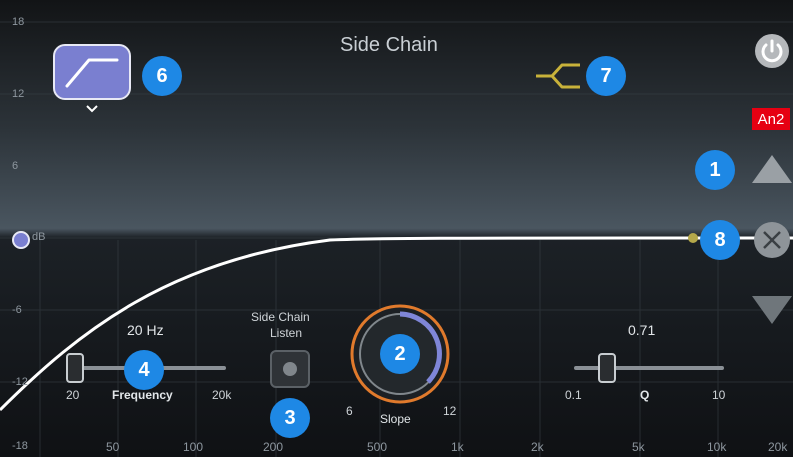 Image resolution: width=793 pixels, height=457 pixels. I want to click on remove-button, so click(772, 240).